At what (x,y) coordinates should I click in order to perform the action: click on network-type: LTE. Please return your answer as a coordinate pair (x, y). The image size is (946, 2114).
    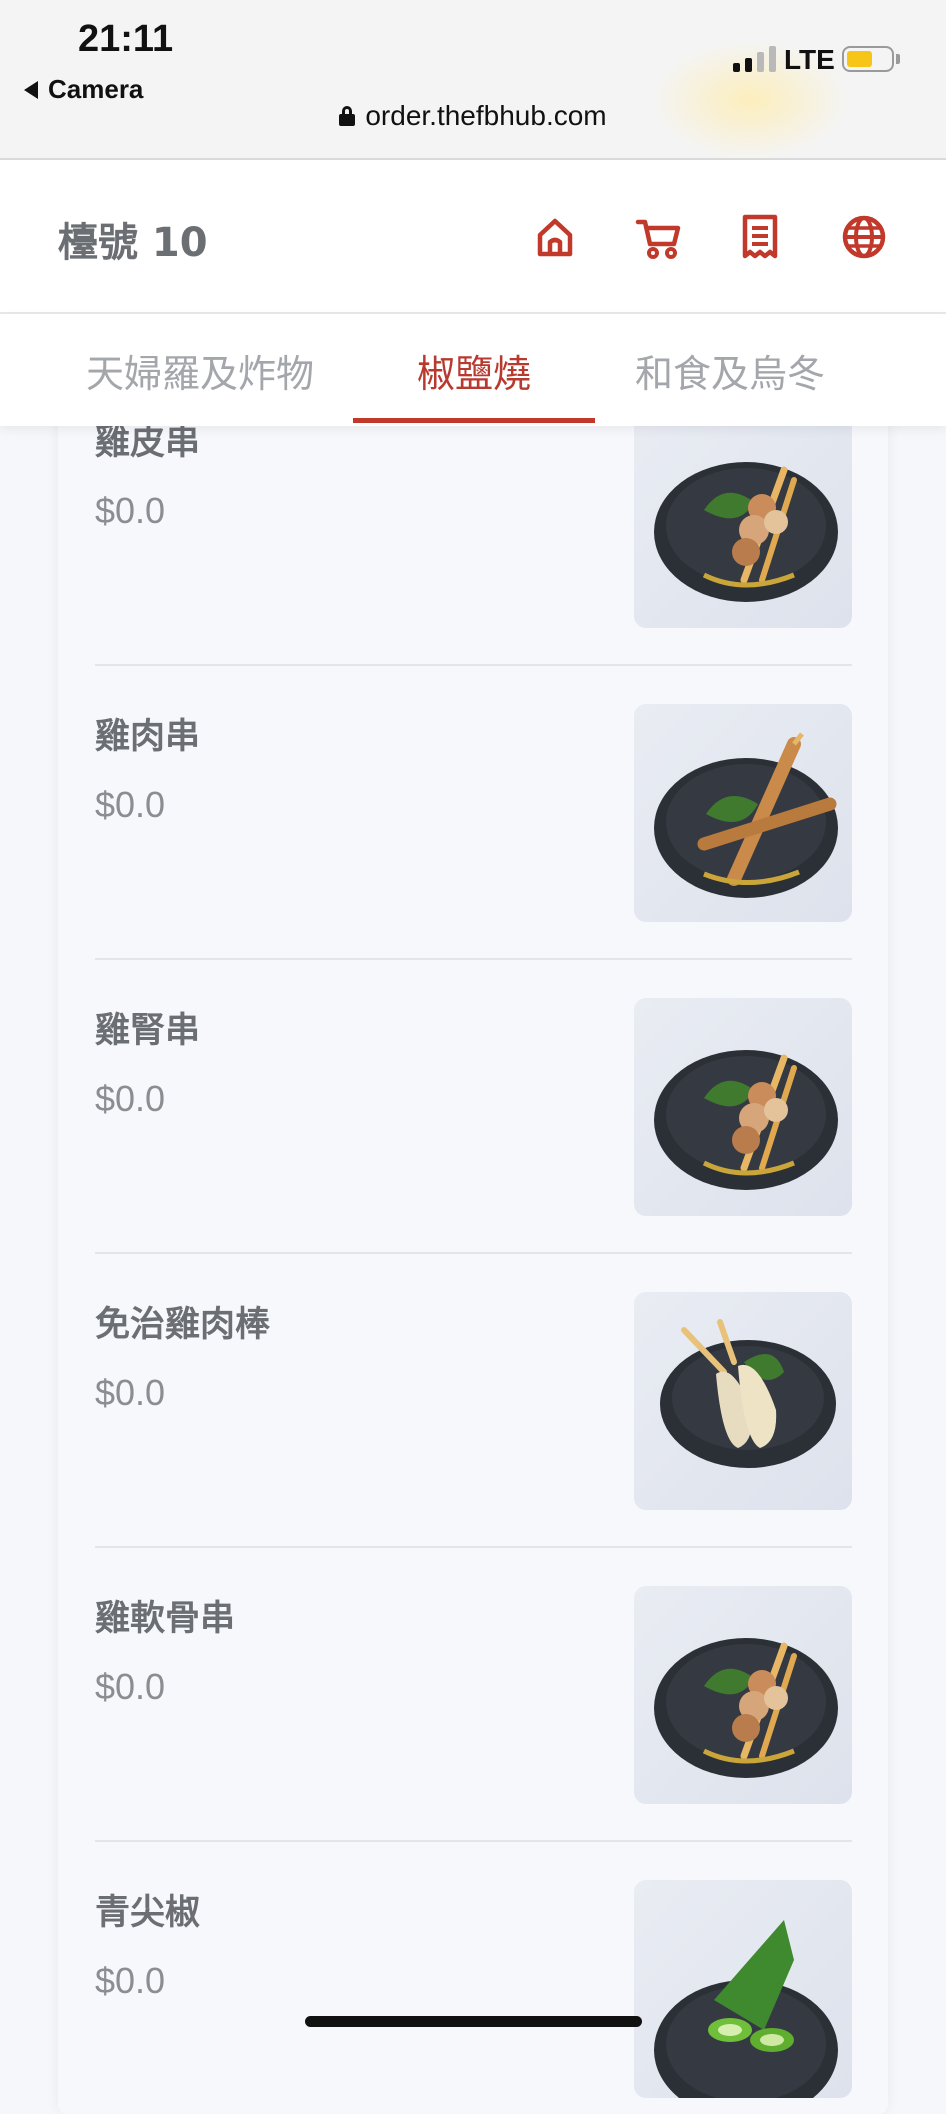
    Looking at the image, I should click on (809, 59).